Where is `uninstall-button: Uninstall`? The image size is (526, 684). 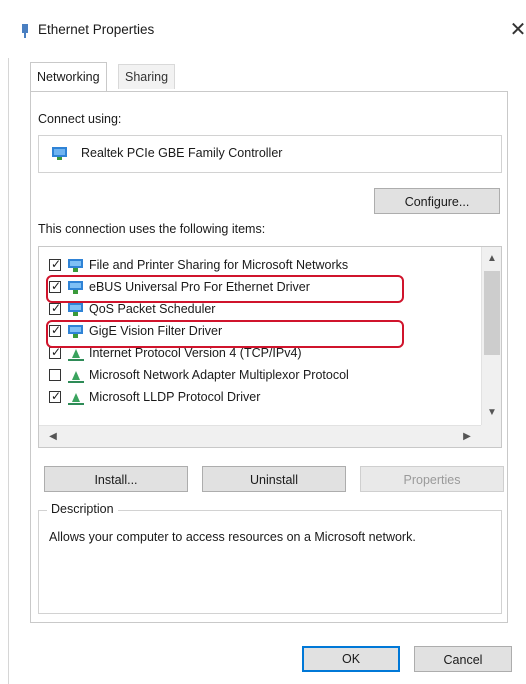
uninstall-button: Uninstall is located at coordinates (274, 479).